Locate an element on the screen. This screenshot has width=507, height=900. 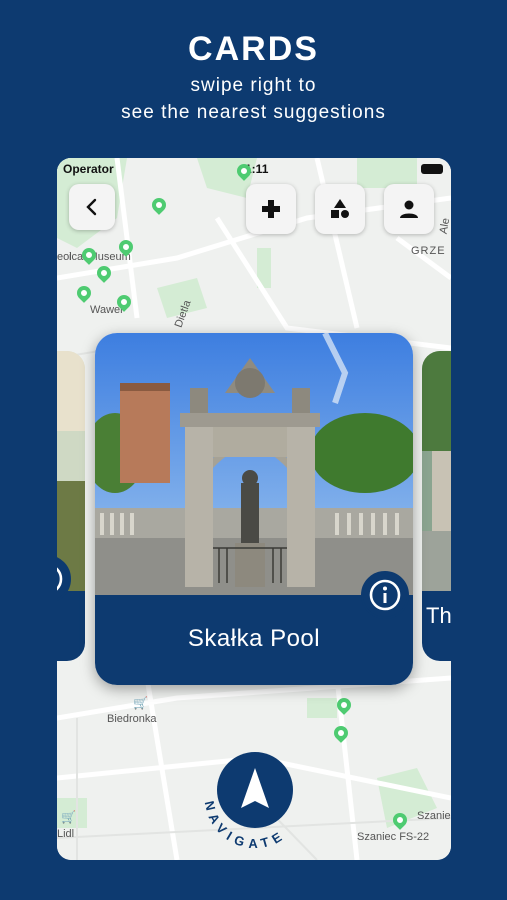
map-label-geol: eol is located at coordinates (64, 257).